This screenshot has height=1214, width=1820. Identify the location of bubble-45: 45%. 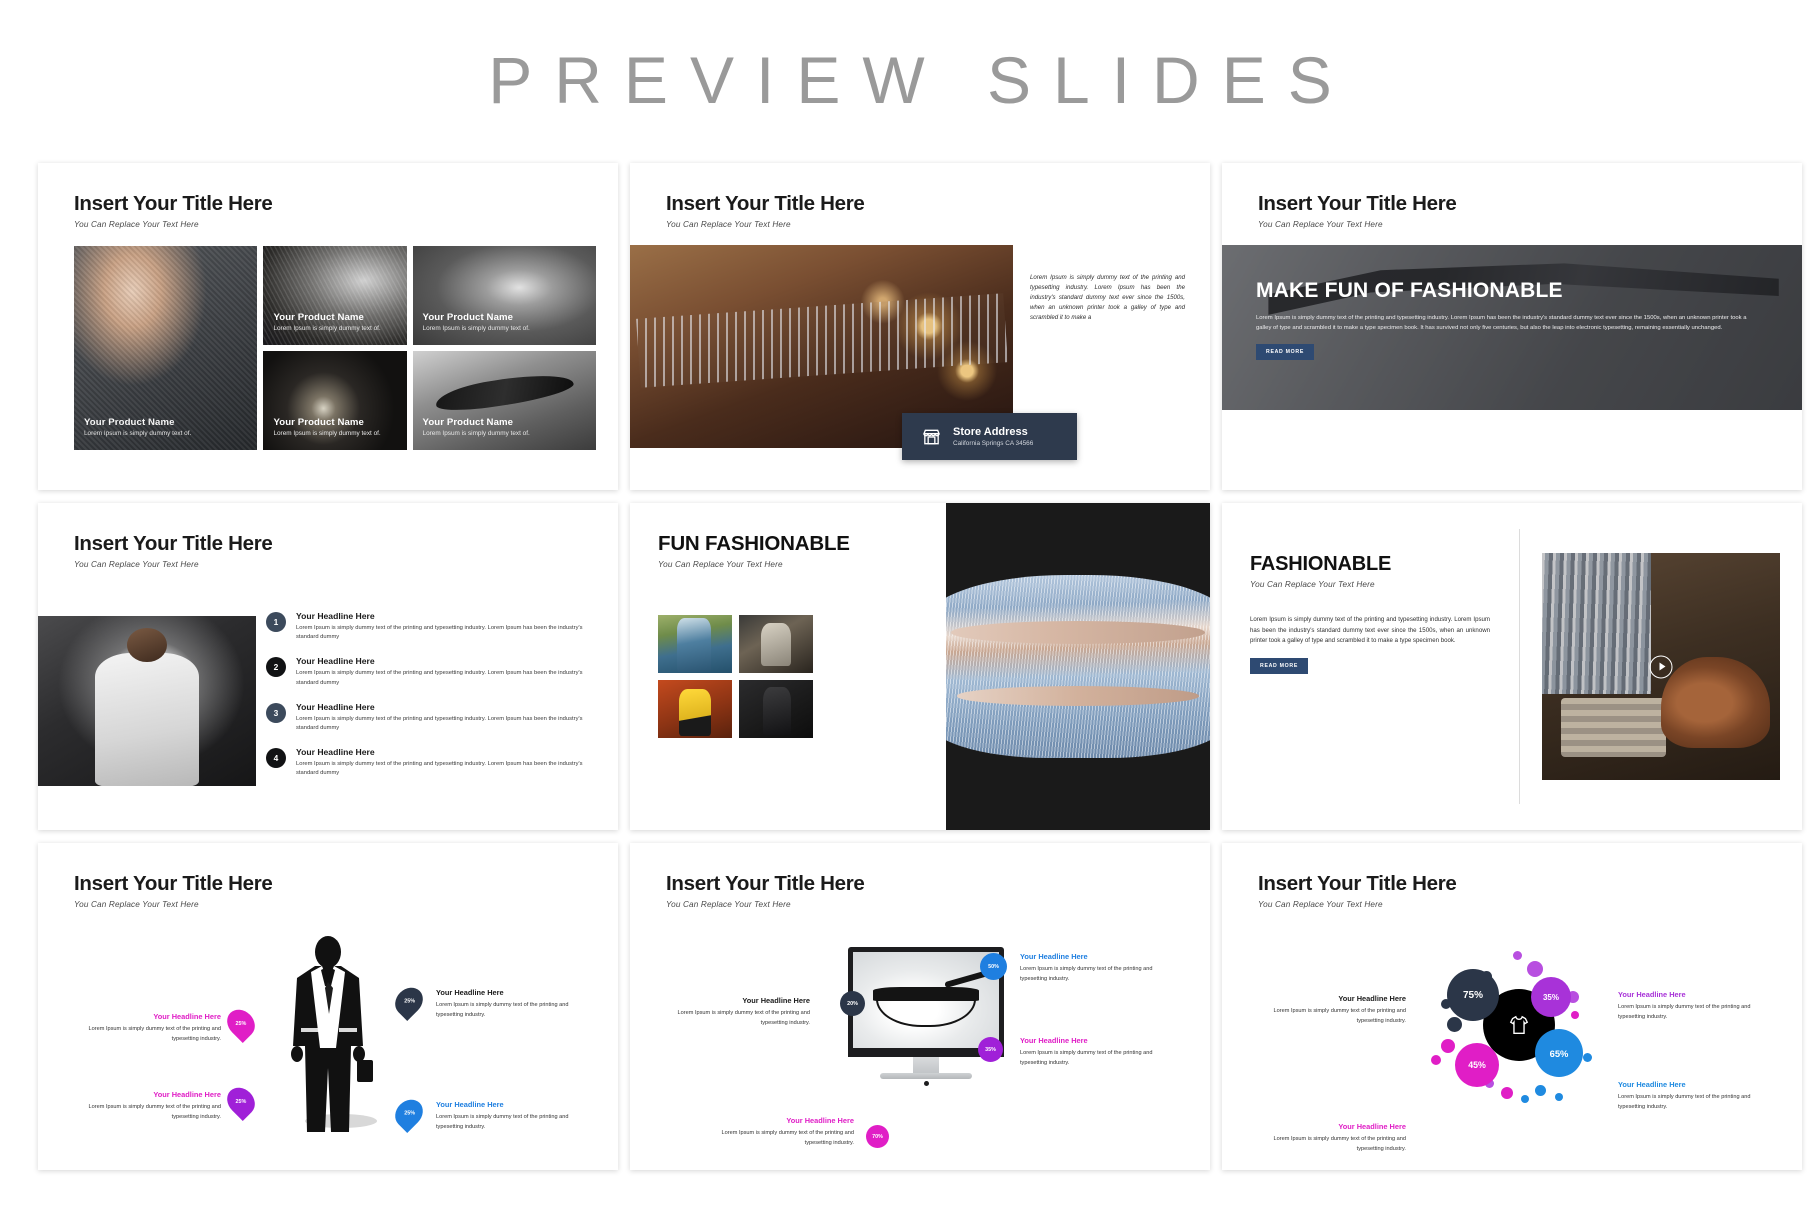
(1477, 1065).